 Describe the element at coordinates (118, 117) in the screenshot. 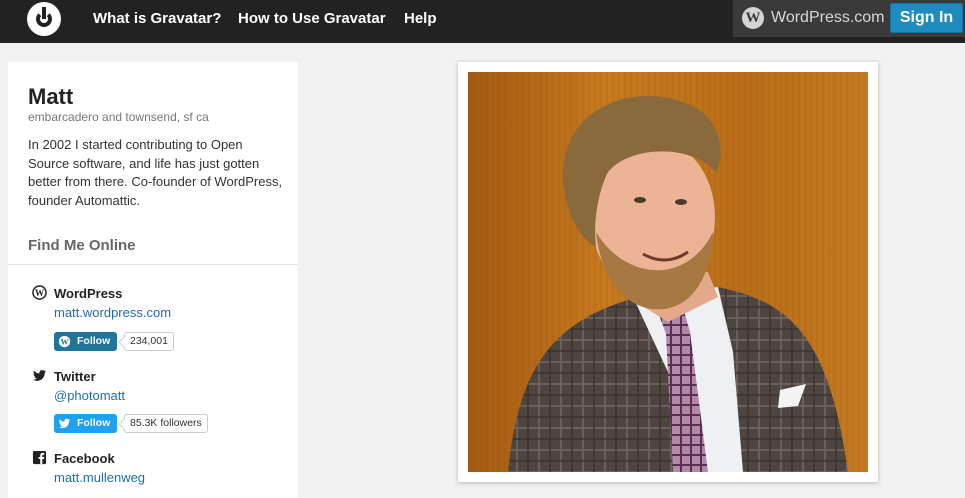

I see `profile-location: embarcadero and townsend, sf ca` at that location.